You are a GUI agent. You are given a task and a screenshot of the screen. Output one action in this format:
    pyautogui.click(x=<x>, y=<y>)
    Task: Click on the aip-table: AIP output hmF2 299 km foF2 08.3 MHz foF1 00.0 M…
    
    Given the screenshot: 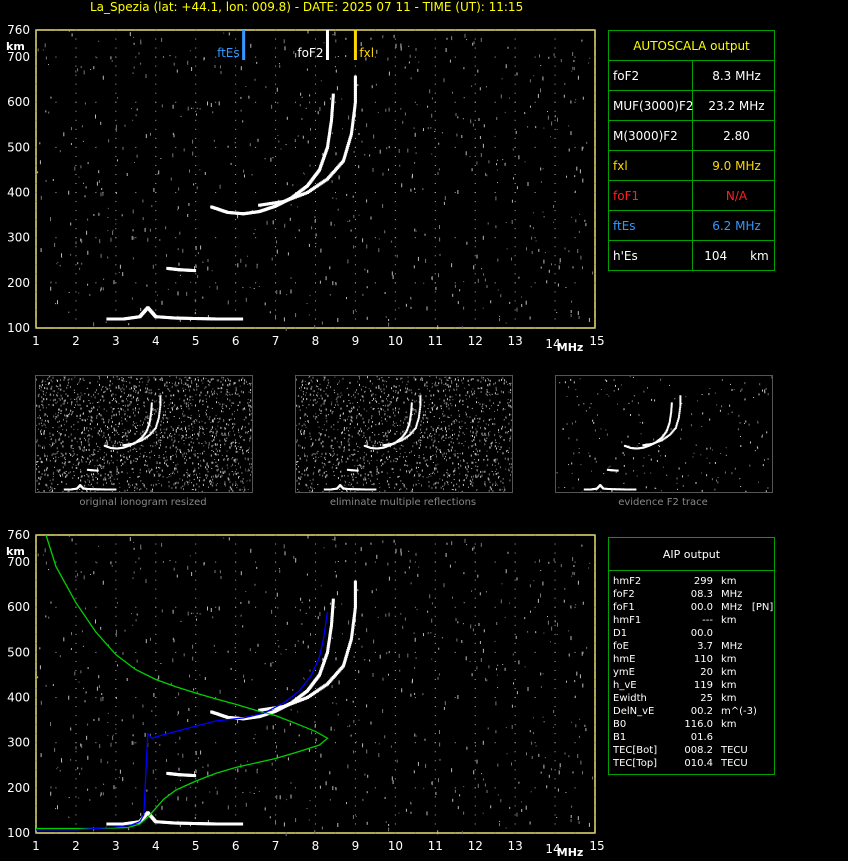 What is the action you would take?
    pyautogui.click(x=691, y=656)
    